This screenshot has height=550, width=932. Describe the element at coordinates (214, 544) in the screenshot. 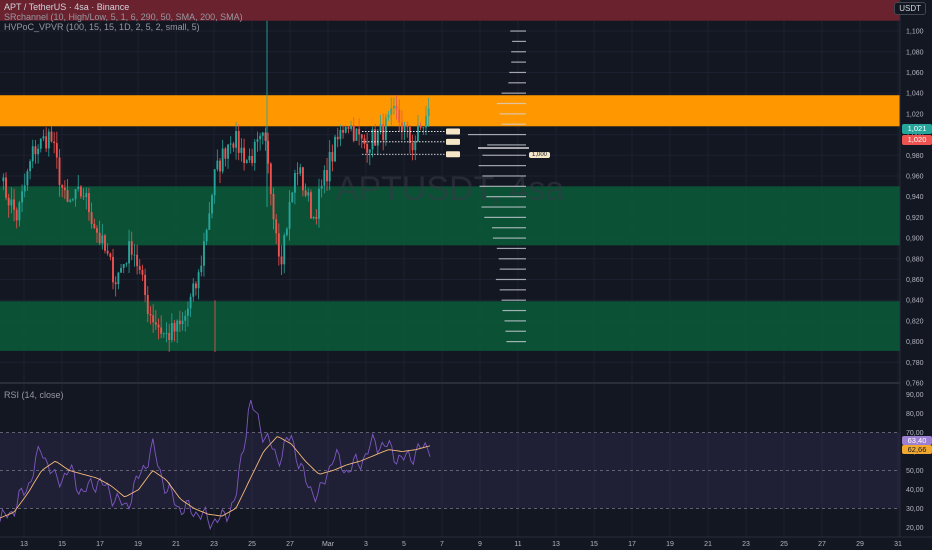

I see `time-tick-label: 23` at that location.